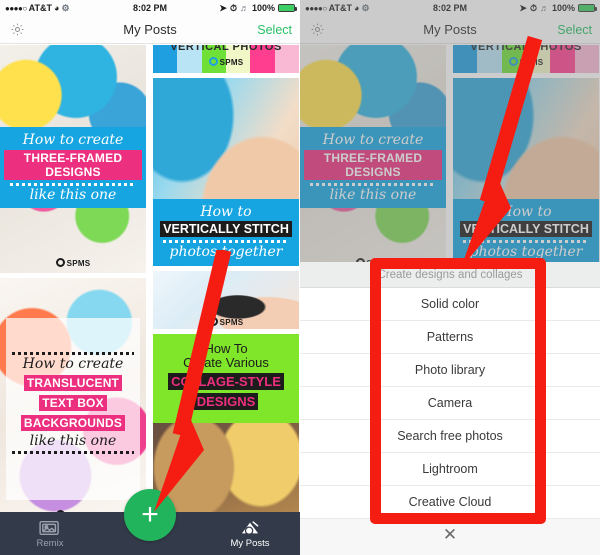 This screenshot has height=555, width=600. What do you see at coordinates (226, 348) in the screenshot?
I see `card-line-1: How To` at bounding box center [226, 348].